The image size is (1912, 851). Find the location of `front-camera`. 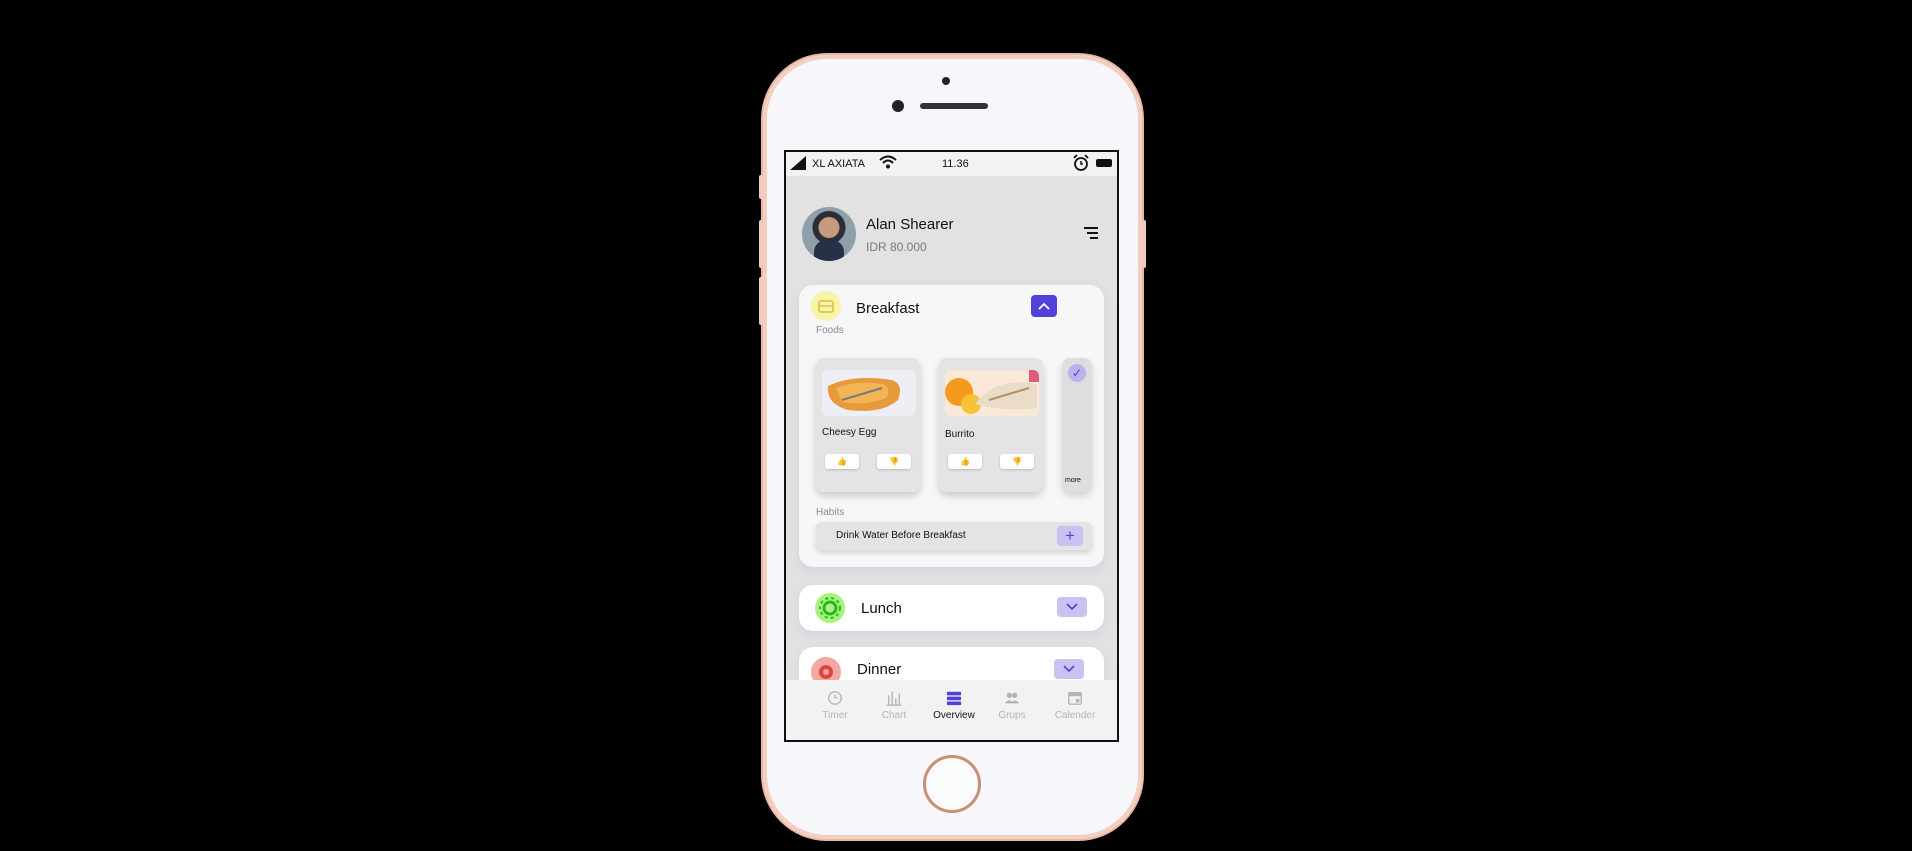

front-camera is located at coordinates (898, 106).